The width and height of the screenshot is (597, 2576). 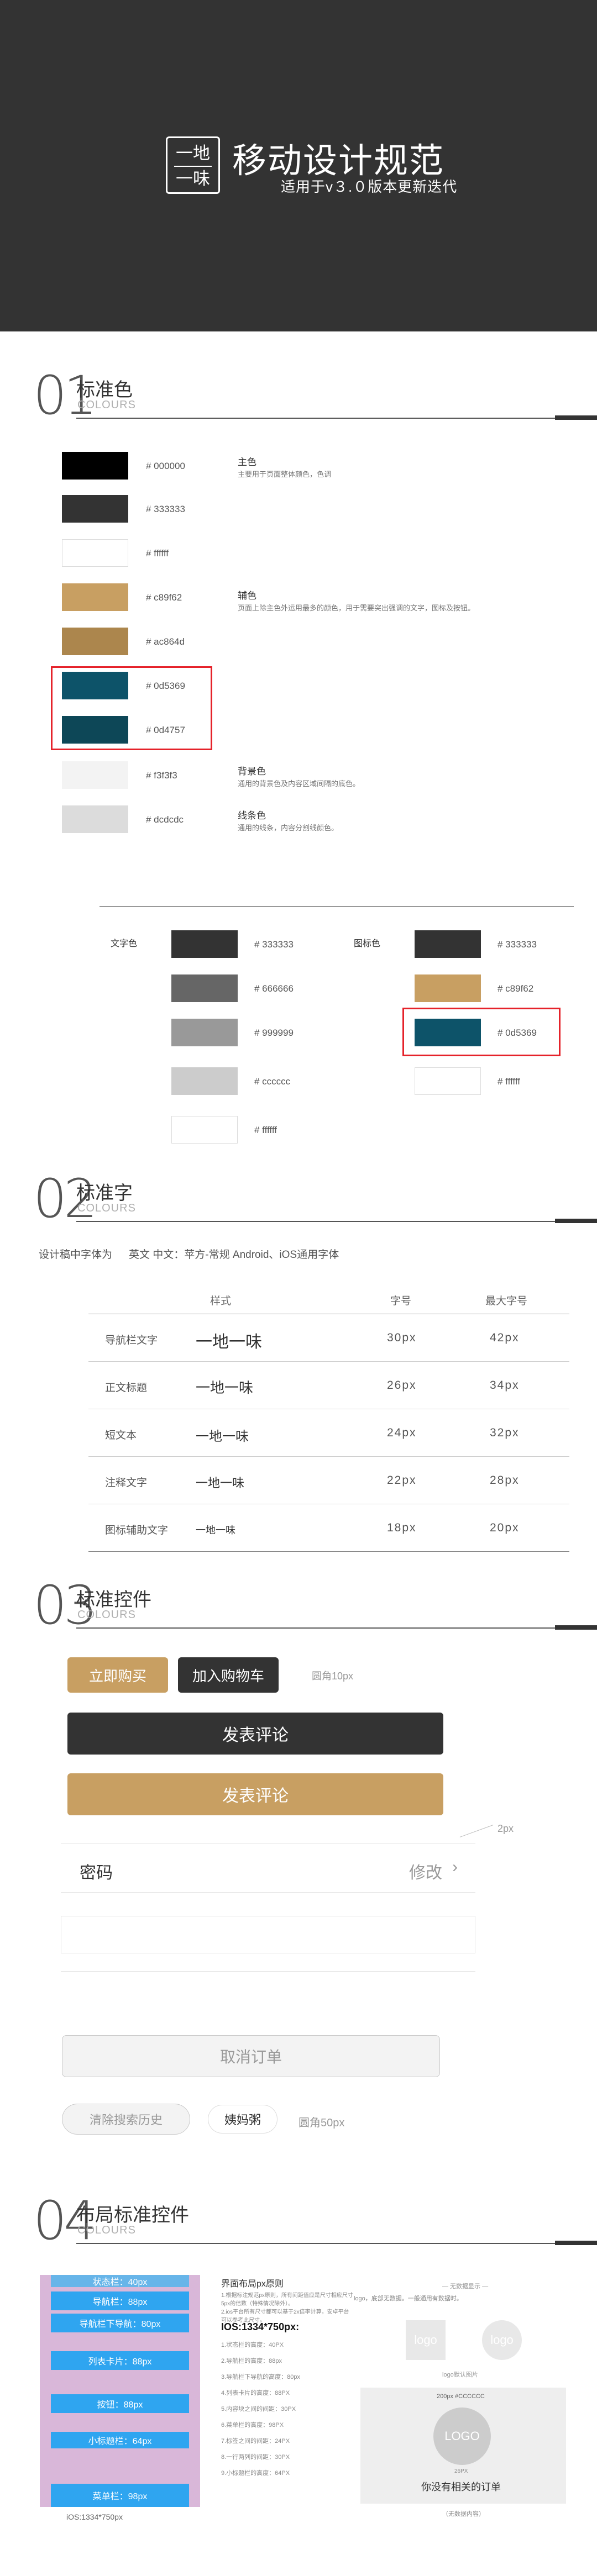 I want to click on row-max: 28px, so click(x=505, y=1480).